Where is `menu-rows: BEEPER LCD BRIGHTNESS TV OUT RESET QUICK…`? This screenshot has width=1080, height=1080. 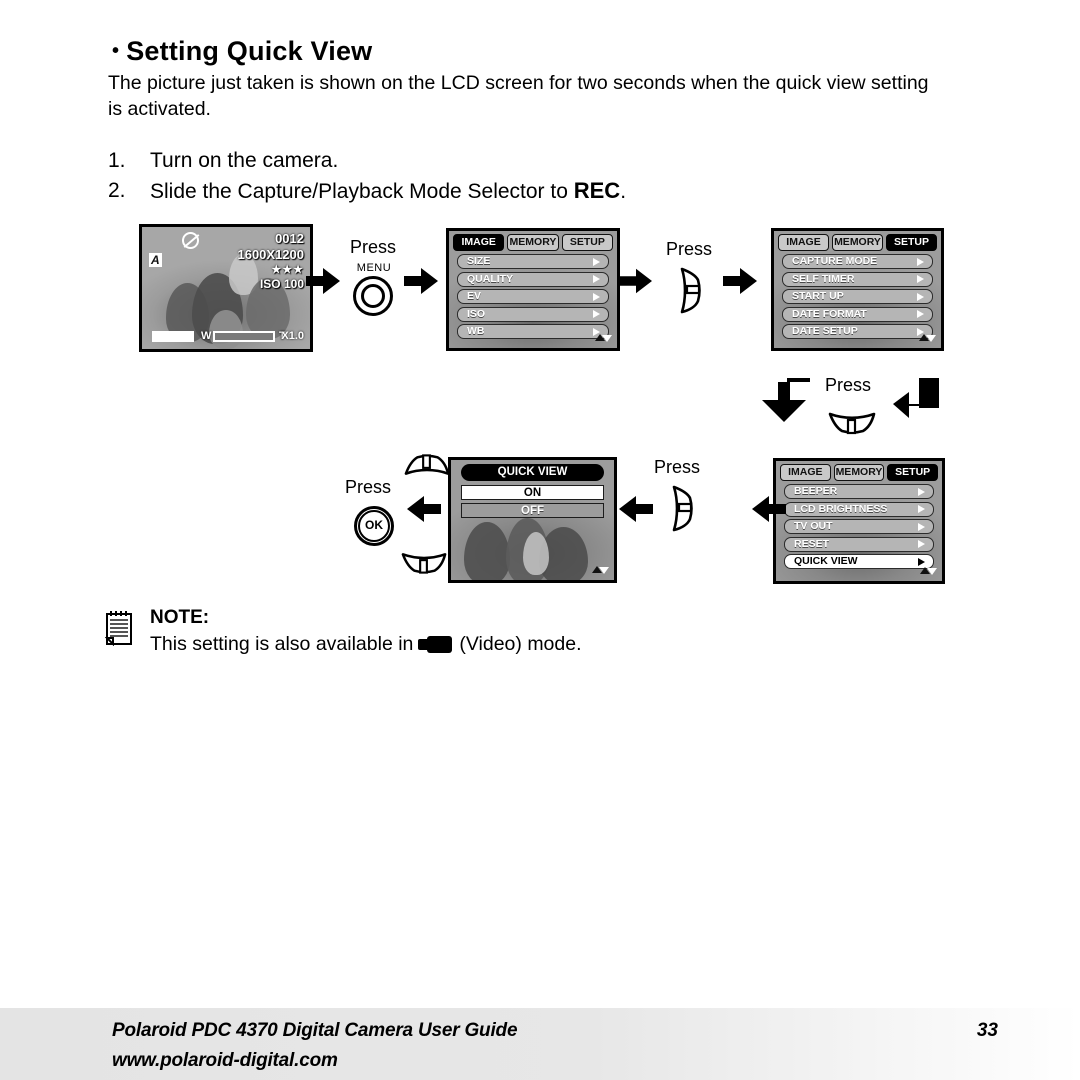
menu-rows: BEEPER LCD BRIGHTNESS TV OUT RESET QUICK… is located at coordinates (859, 528).